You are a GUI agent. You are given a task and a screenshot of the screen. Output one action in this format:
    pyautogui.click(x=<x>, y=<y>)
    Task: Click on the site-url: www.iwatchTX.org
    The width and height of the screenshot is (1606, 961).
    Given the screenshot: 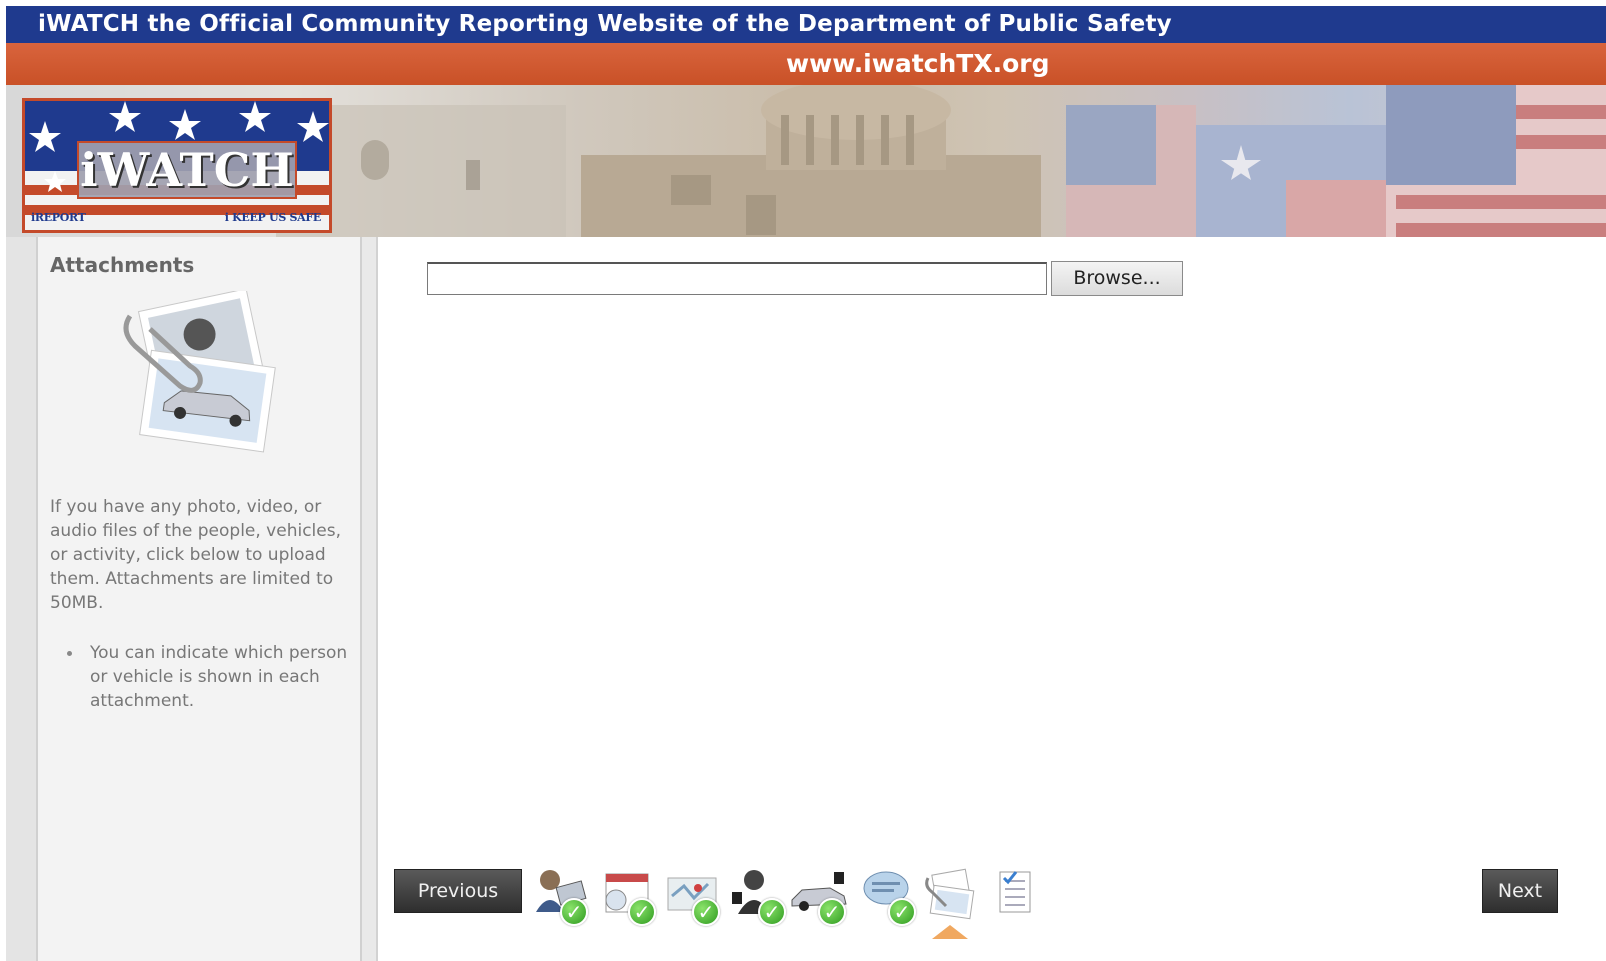 What is the action you would take?
    pyautogui.click(x=918, y=63)
    